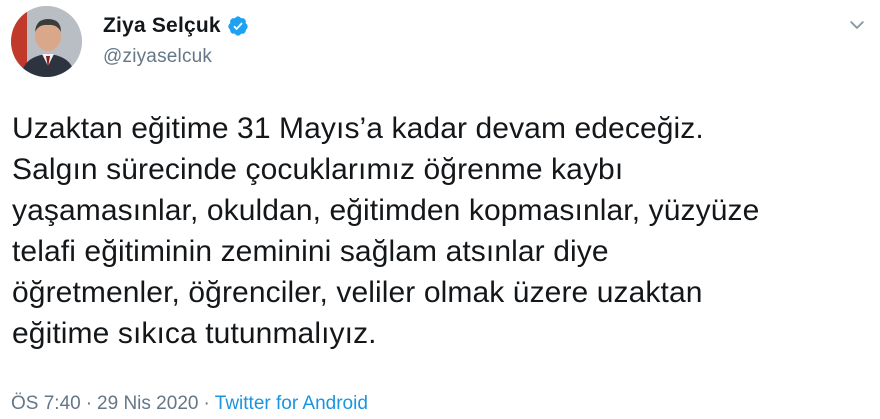 The width and height of the screenshot is (880, 419). Describe the element at coordinates (46, 404) in the screenshot. I see `tweet-time: ÖS 7:40` at that location.